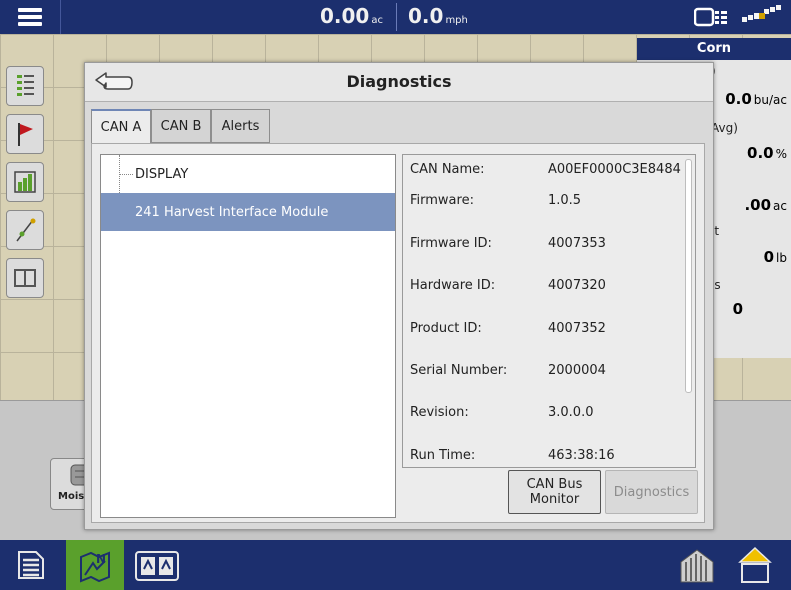 The width and height of the screenshot is (791, 590). Describe the element at coordinates (30, 17) in the screenshot. I see `menu-button` at that location.